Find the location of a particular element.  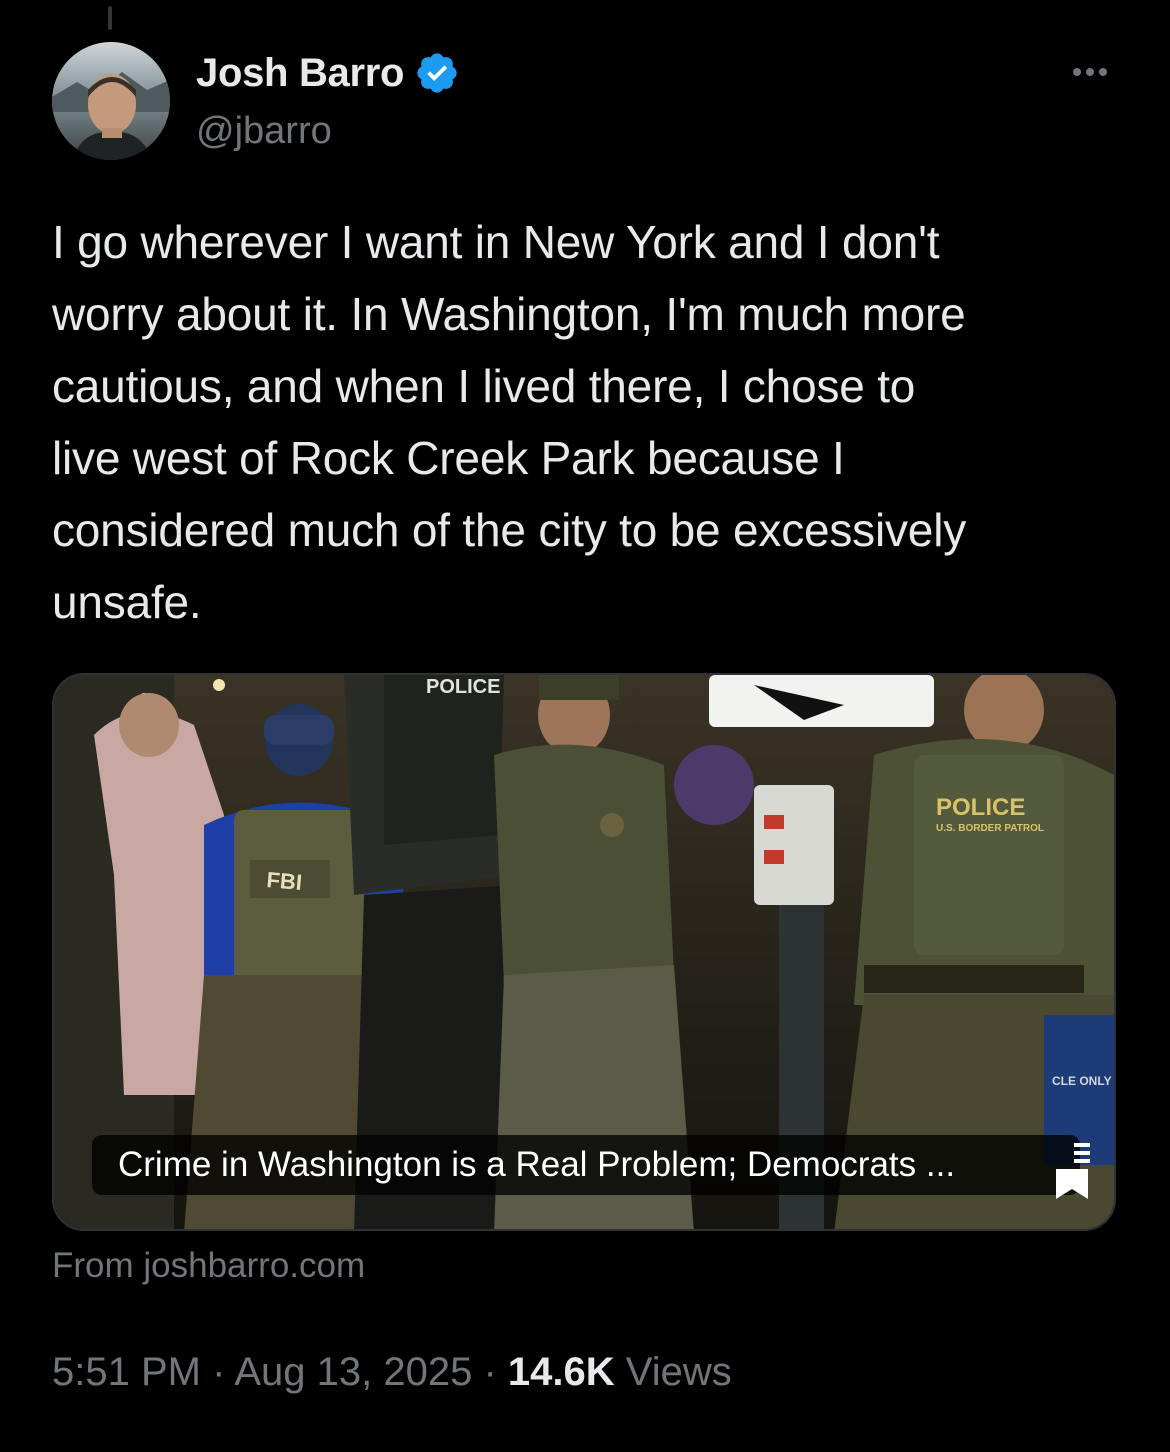

image-label-police-top: POLICE is located at coordinates (463, 687).